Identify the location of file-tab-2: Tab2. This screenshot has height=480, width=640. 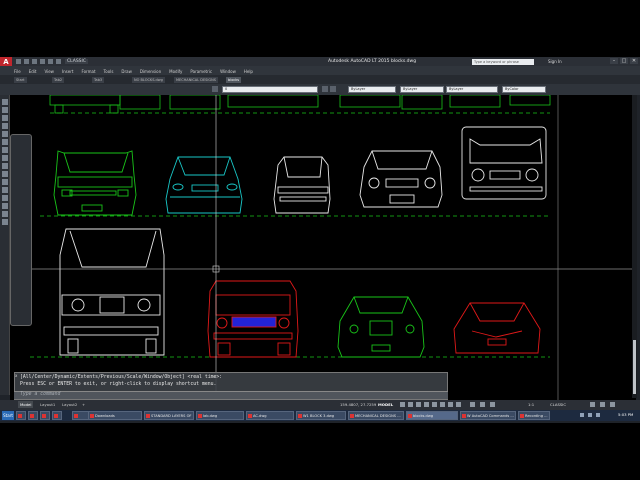
(58, 80).